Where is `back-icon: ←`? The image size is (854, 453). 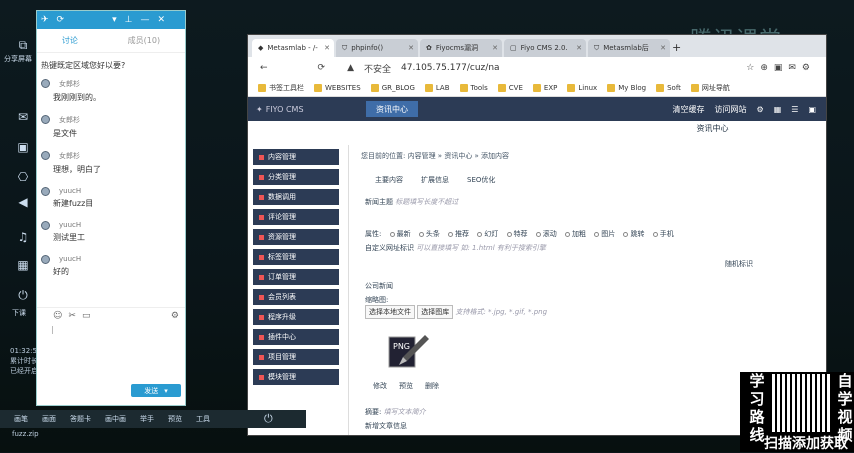 back-icon: ← is located at coordinates (264, 68).